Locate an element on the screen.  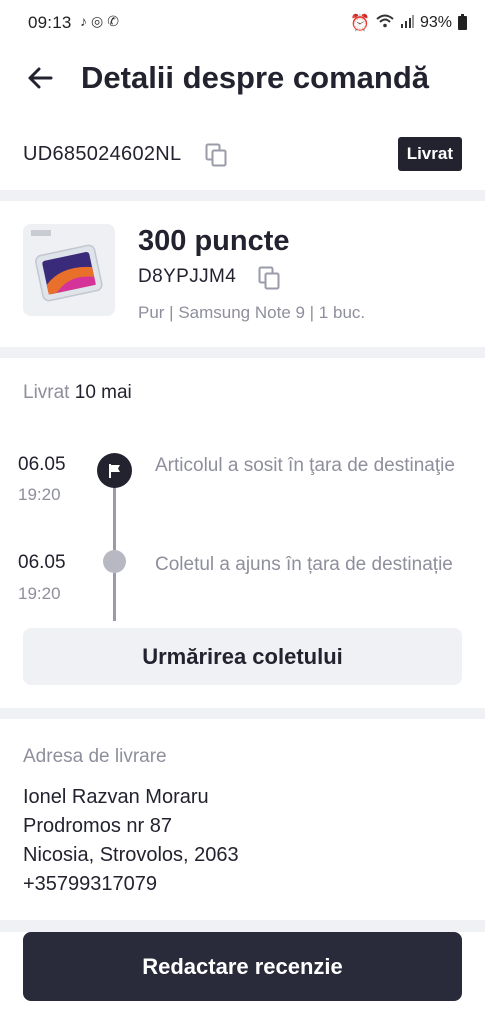
product-image is located at coordinates (69, 270).